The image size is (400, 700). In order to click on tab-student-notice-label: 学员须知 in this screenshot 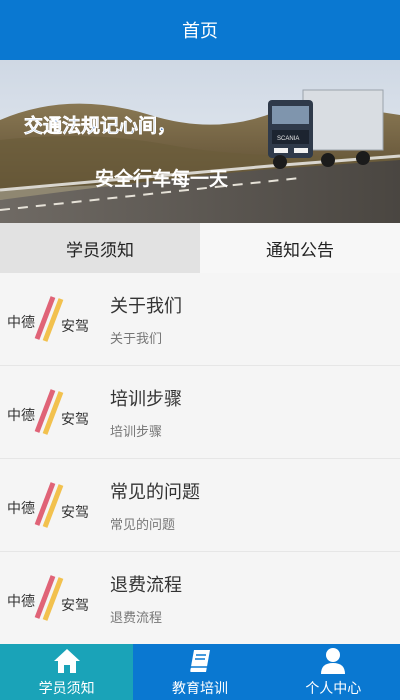, I will do `click(100, 250)`.